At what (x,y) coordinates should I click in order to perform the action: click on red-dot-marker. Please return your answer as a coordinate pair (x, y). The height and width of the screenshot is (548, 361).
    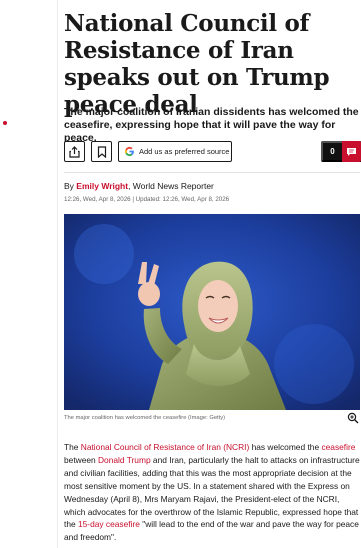
    Looking at the image, I should click on (5, 123).